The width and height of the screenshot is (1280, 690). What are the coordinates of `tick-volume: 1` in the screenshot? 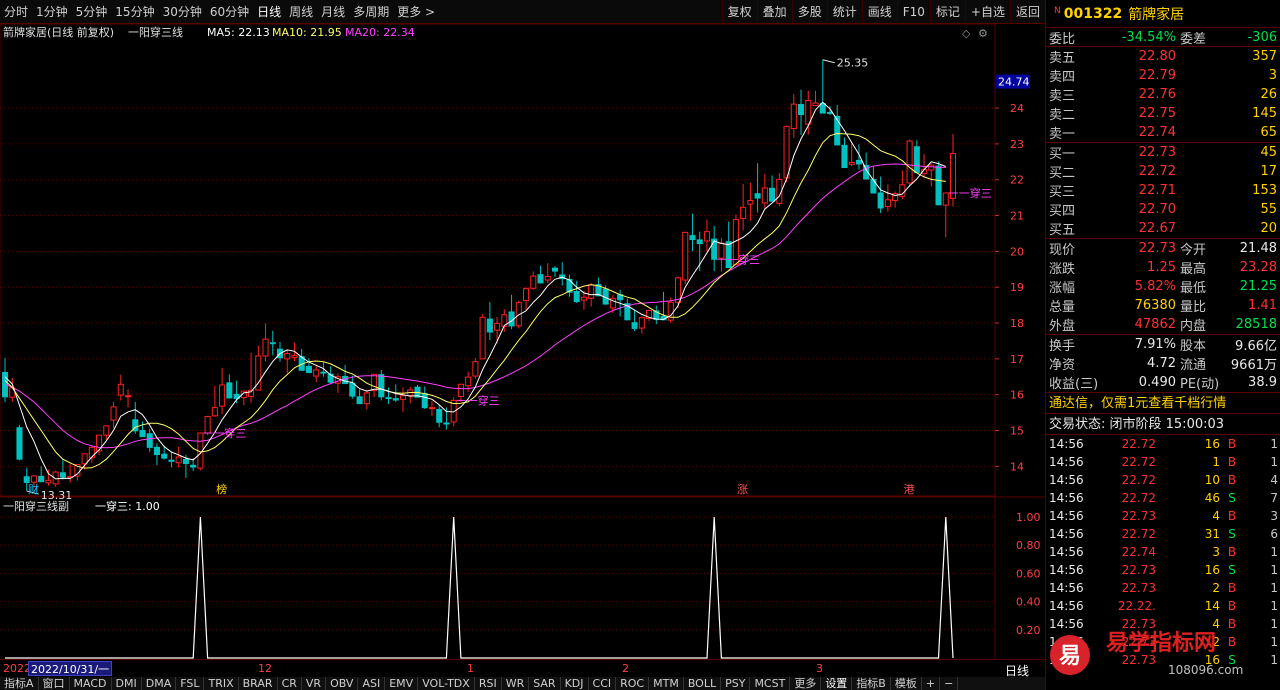 It's located at (1216, 462).